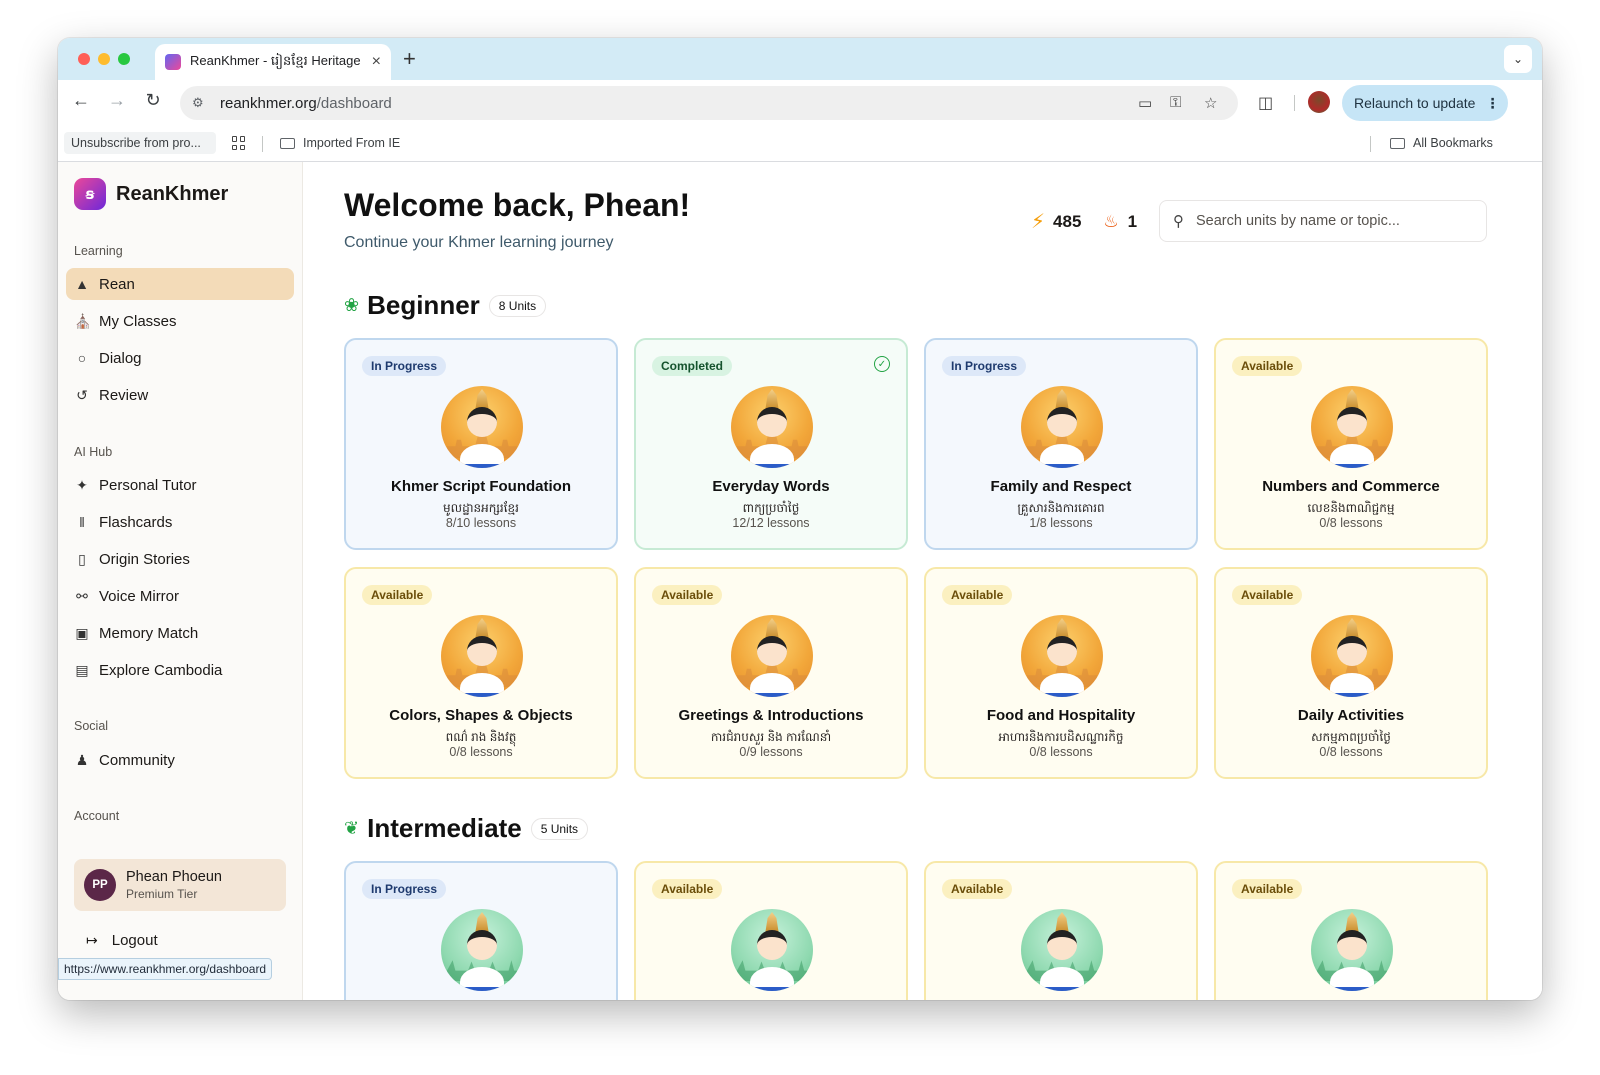 This screenshot has width=1600, height=1075. What do you see at coordinates (180, 559) in the screenshot?
I see `sidebar-item-origin-stories: ▯ Origin Stories` at bounding box center [180, 559].